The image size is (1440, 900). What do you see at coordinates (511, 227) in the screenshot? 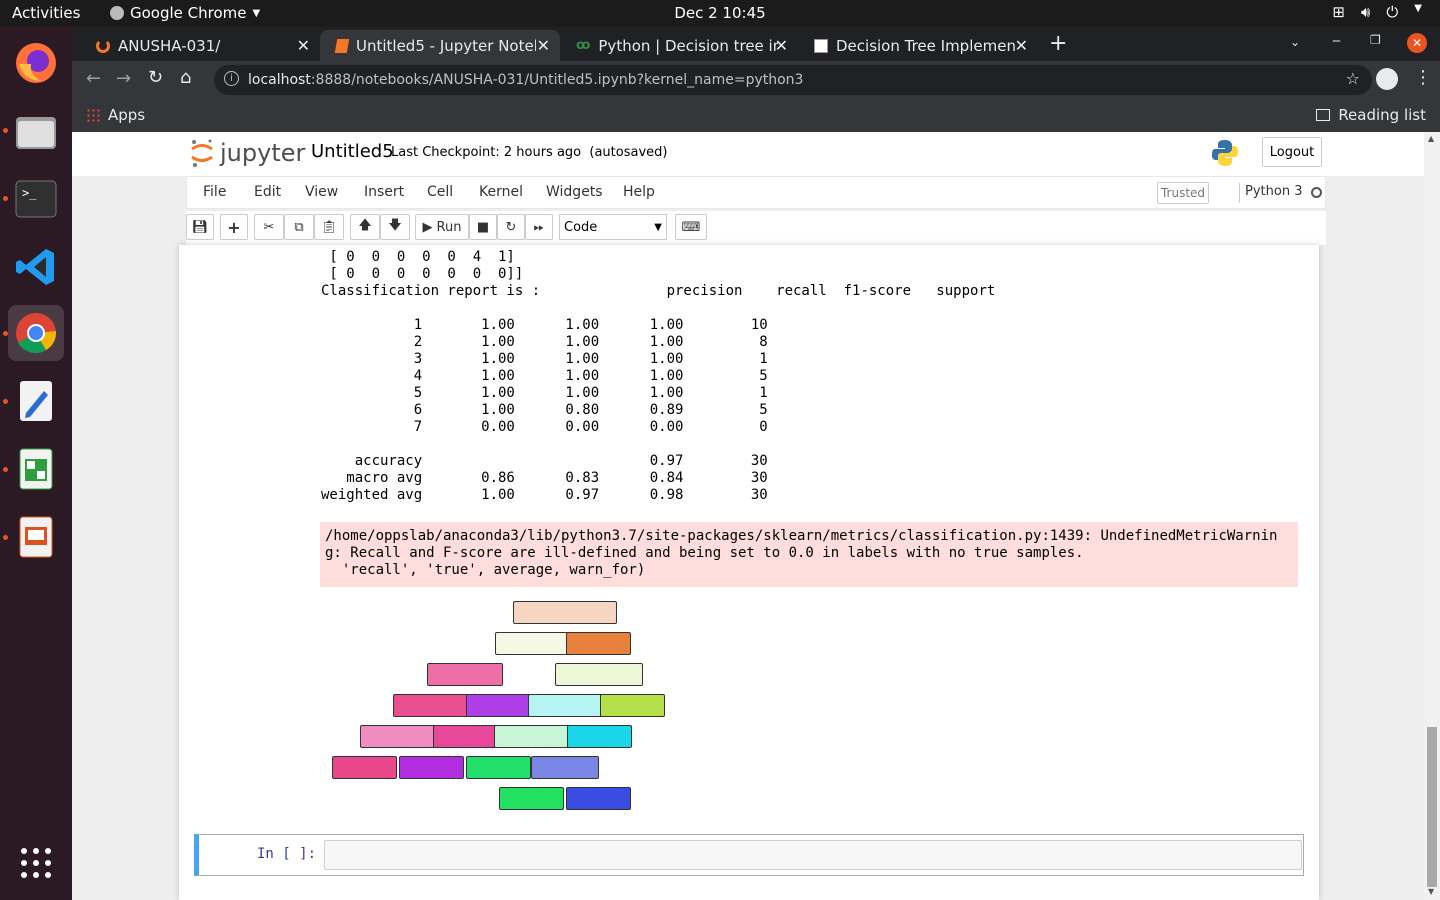
I see `restart-icon: ↻` at bounding box center [511, 227].